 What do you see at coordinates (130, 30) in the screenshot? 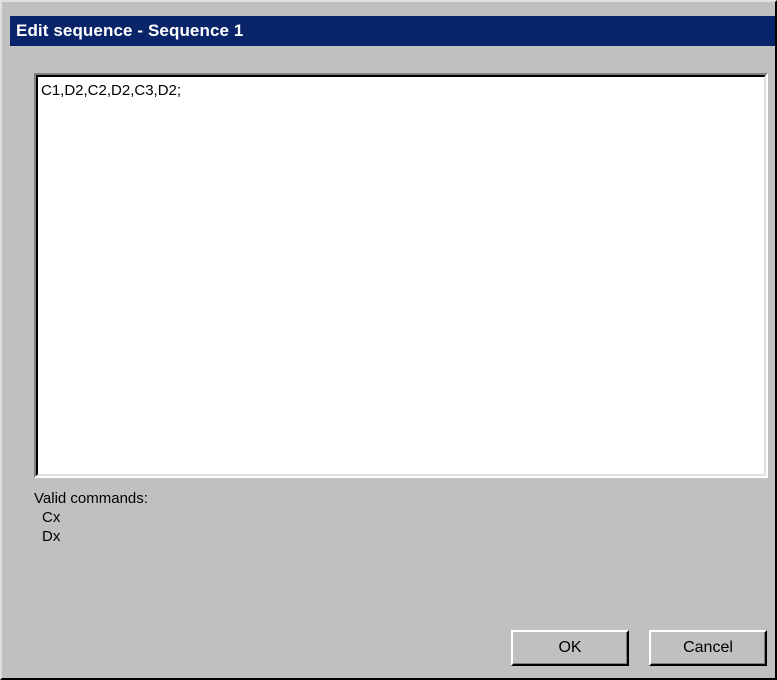
I see `dialog-title: Edit sequence - Sequence 1` at bounding box center [130, 30].